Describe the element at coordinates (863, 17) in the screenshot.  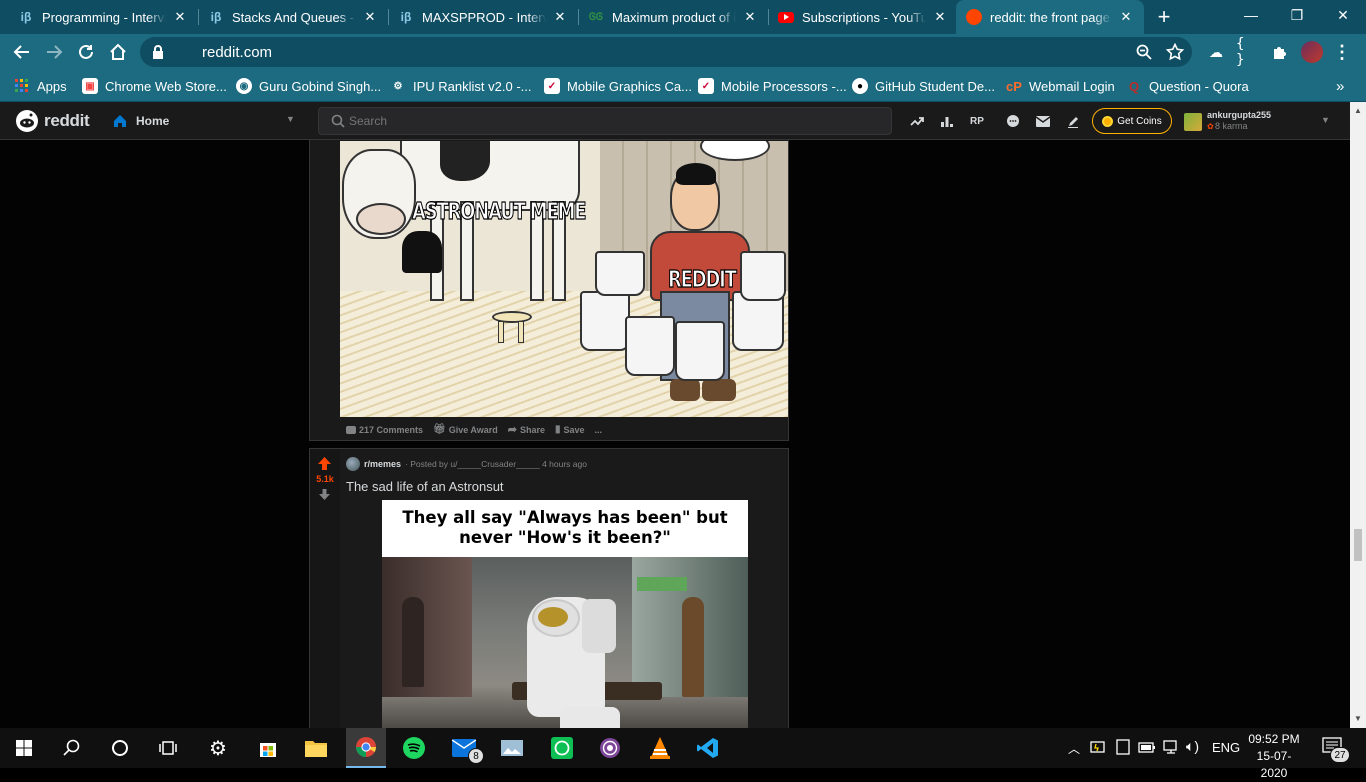
I see `tab-youtube: Subscriptions - YouTub ✕` at that location.